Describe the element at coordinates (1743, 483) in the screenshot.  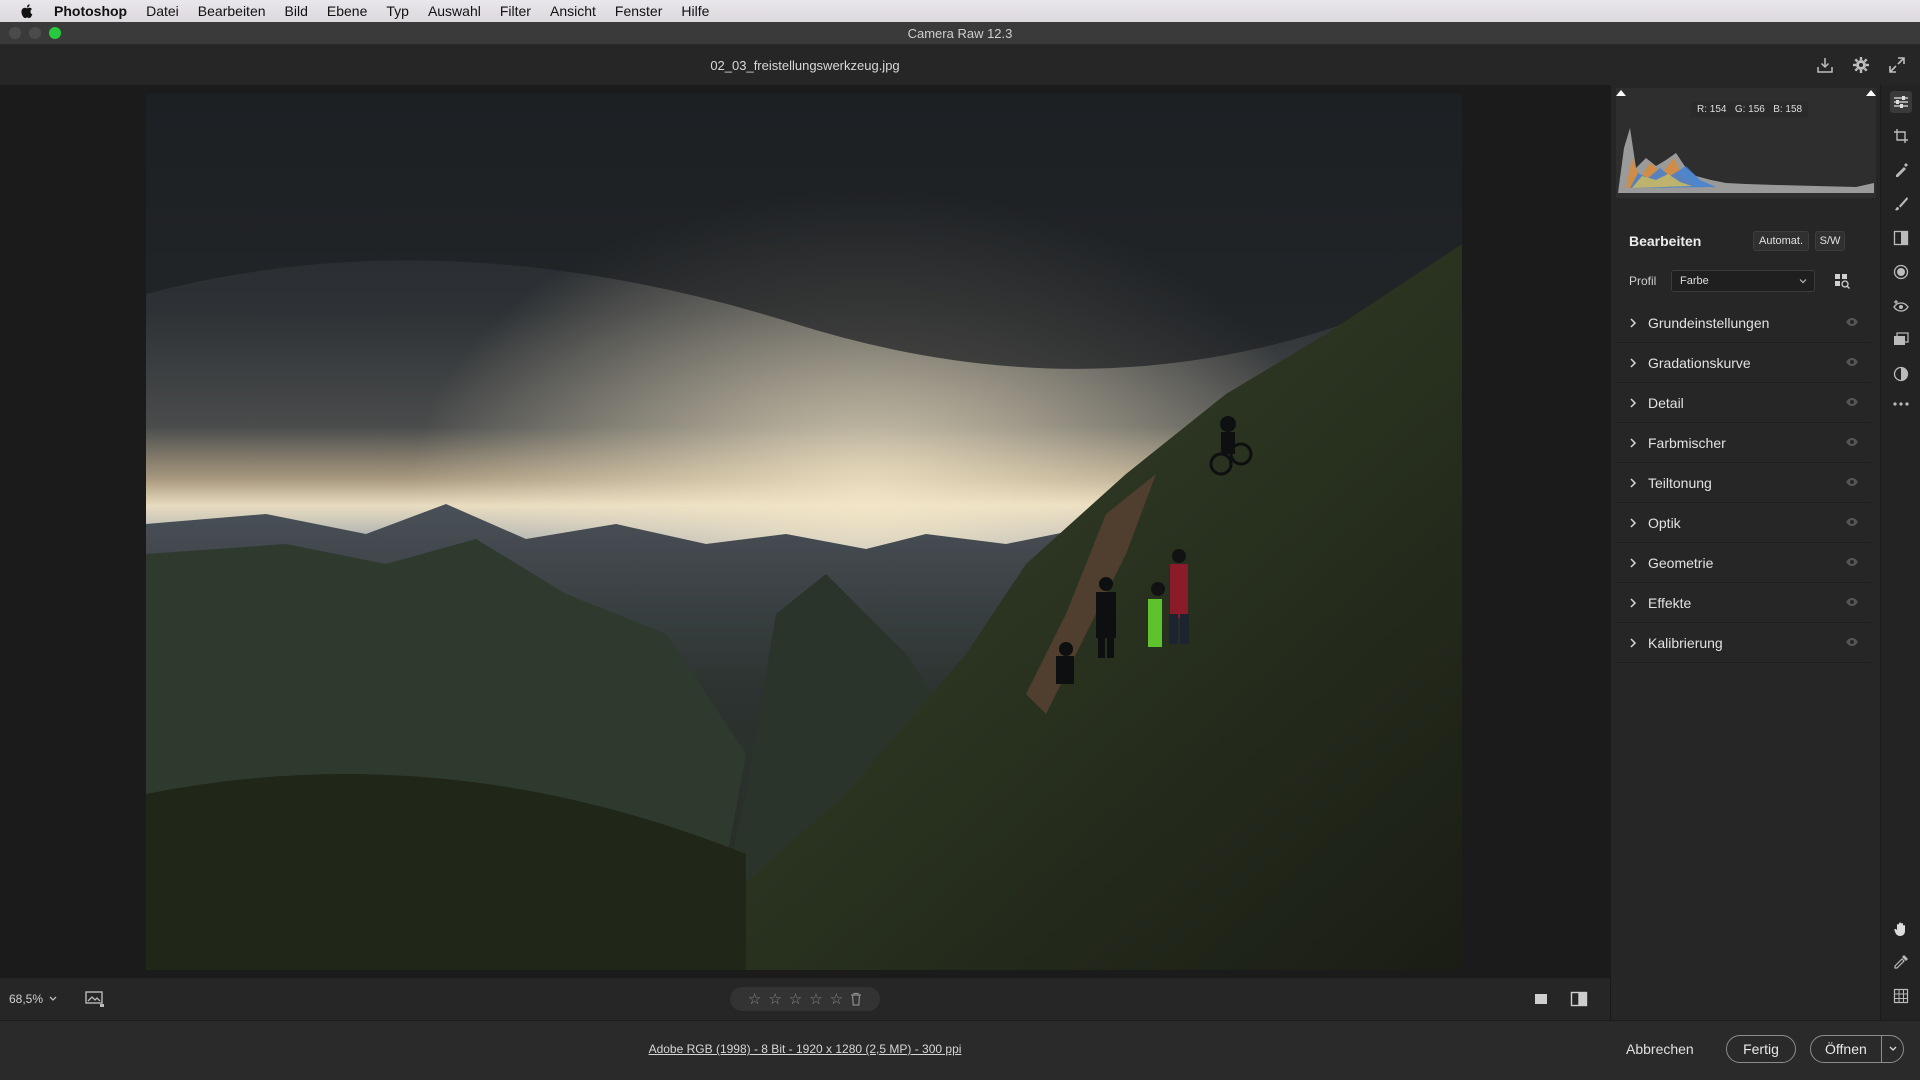
I see `section-teiltonung: Teiltonung` at that location.